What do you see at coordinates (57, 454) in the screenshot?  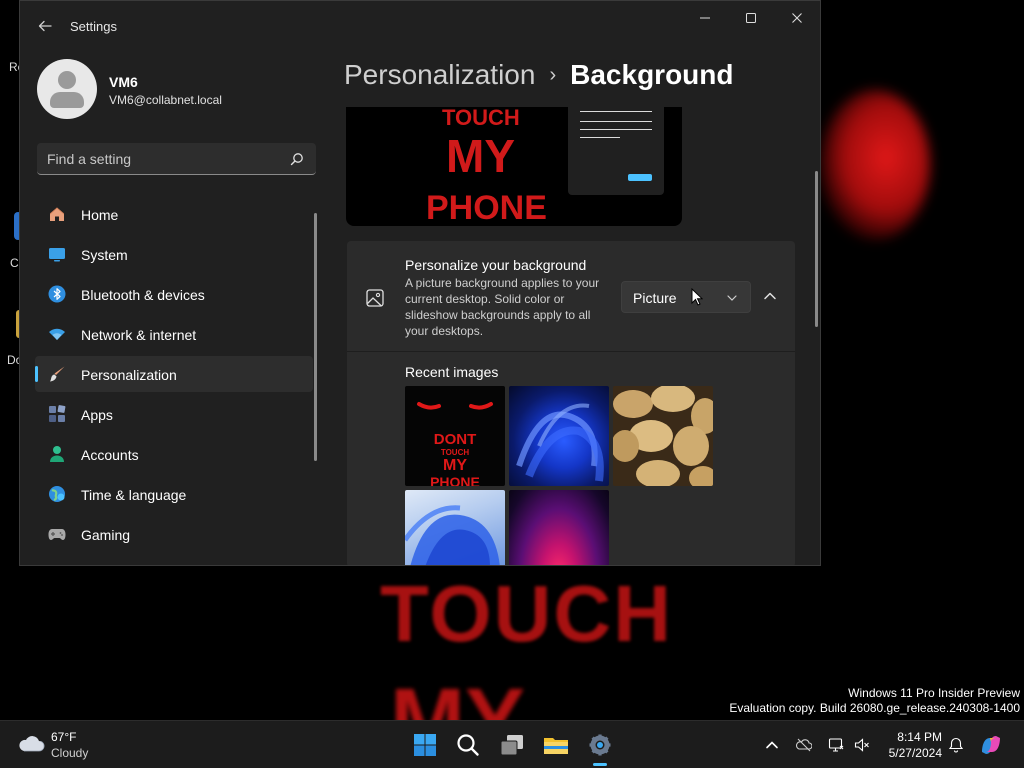 I see `accounts-icon` at bounding box center [57, 454].